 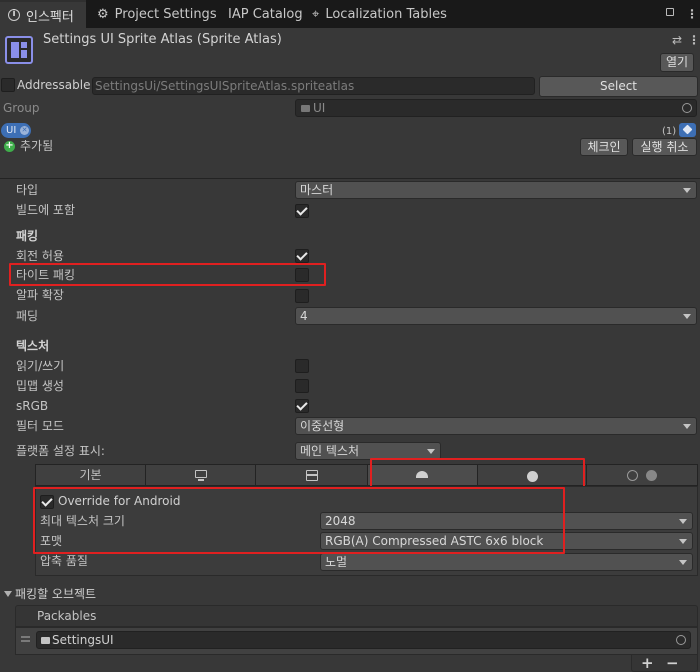 What do you see at coordinates (506, 562) in the screenshot?
I see `compression-dropdown: 노멀` at bounding box center [506, 562].